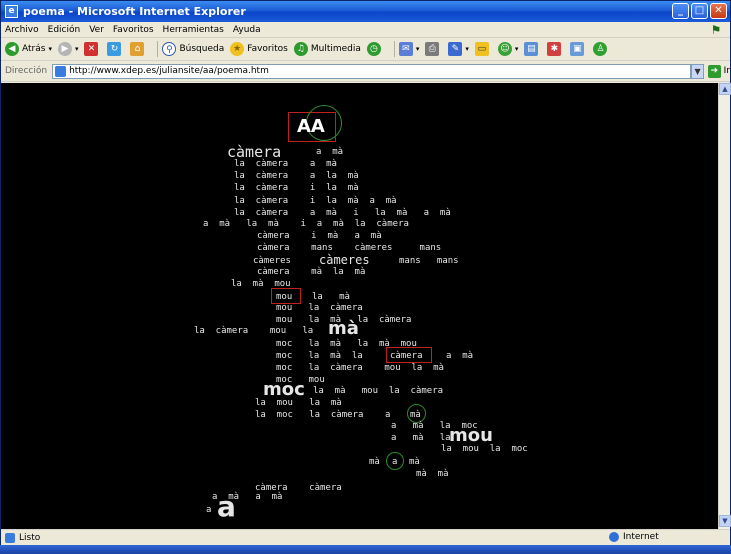 Image resolution: width=731 pixels, height=554 pixels. What do you see at coordinates (298, 403) in the screenshot?
I see `poem-line: la mou la mà` at bounding box center [298, 403].